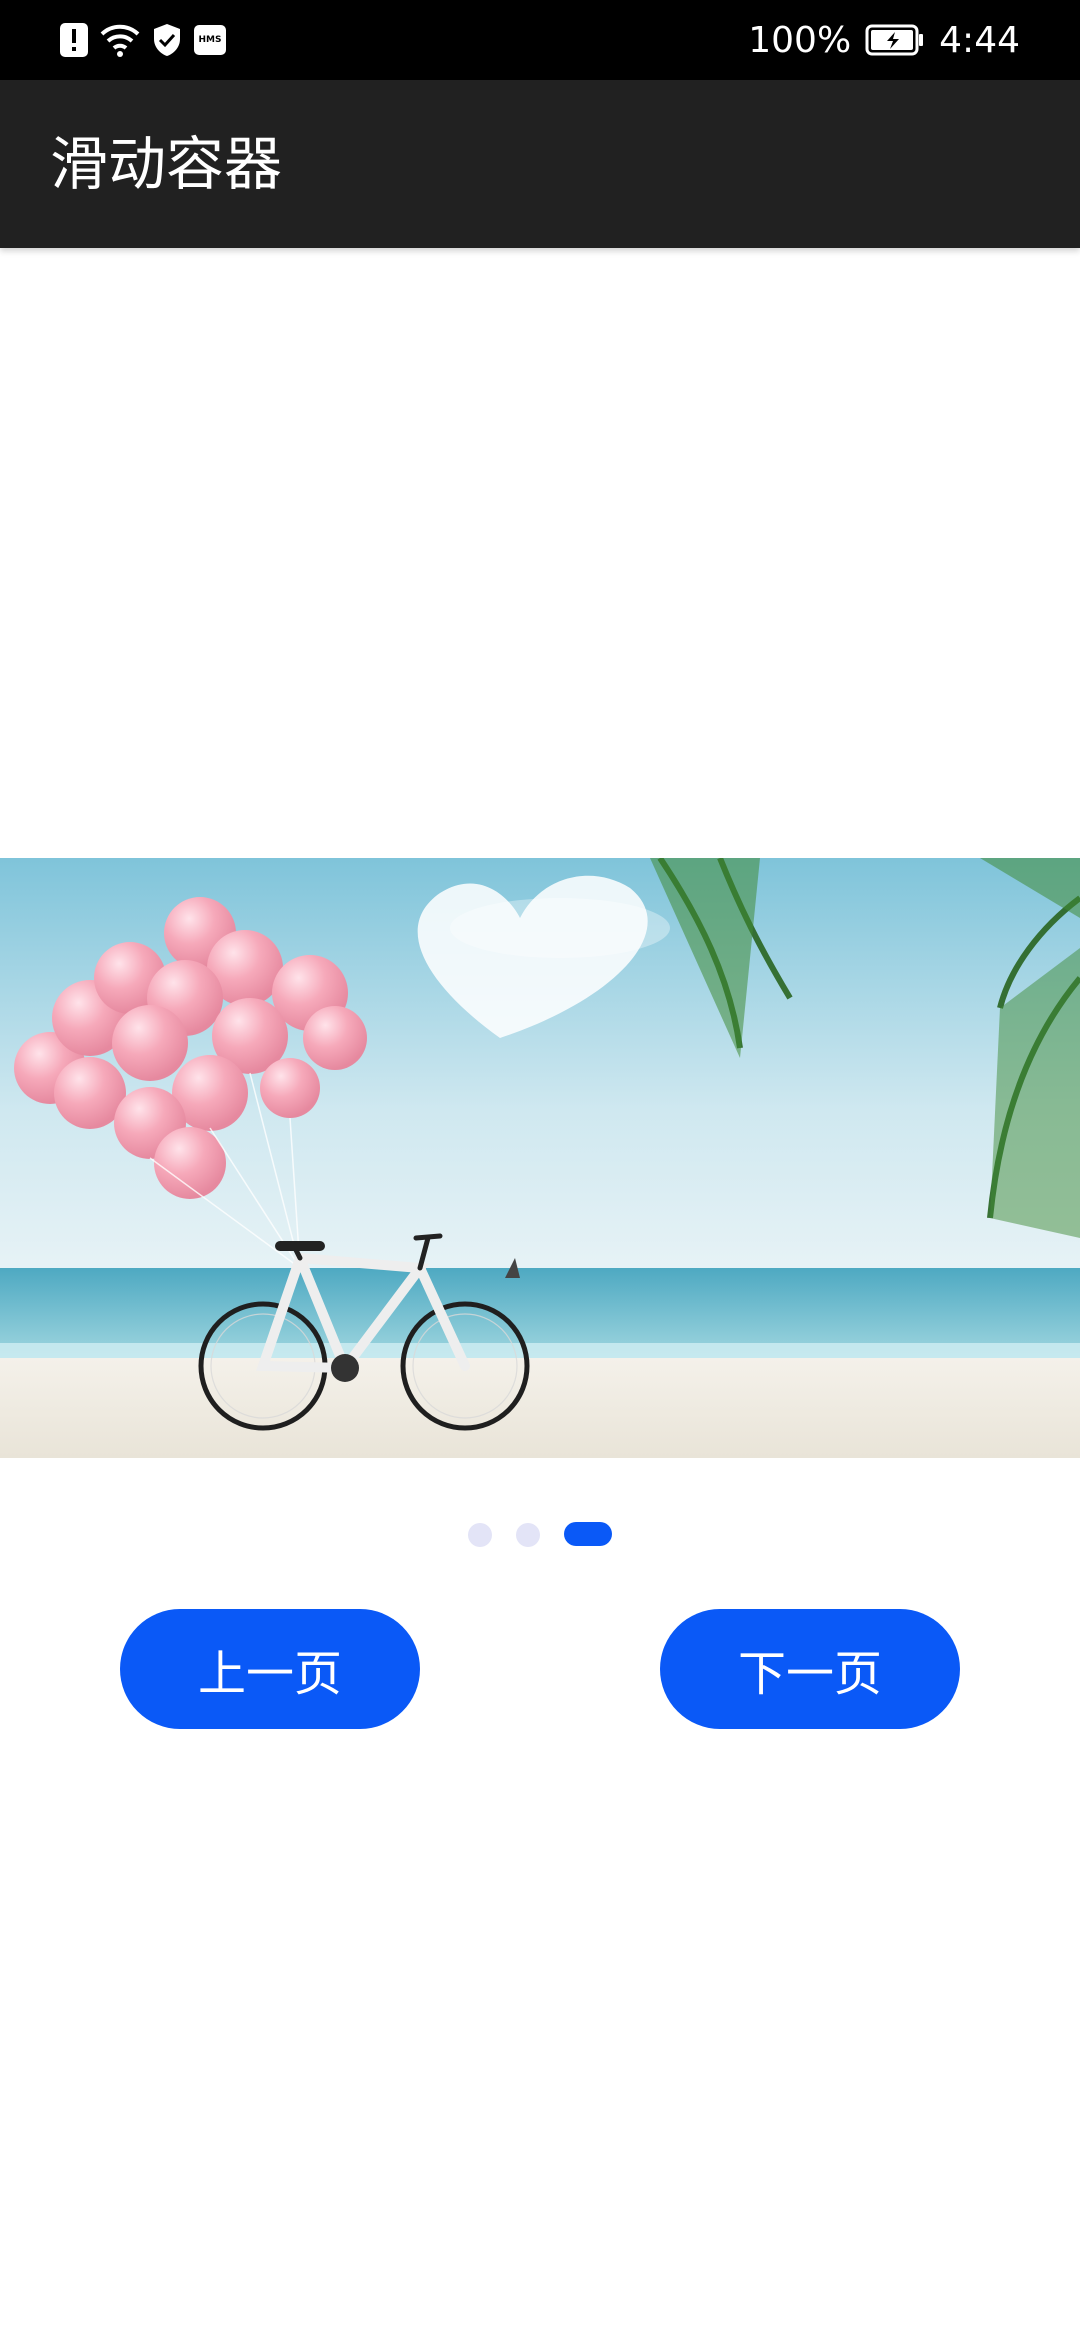 Image resolution: width=1080 pixels, height=2340 pixels. What do you see at coordinates (800, 40) in the screenshot?
I see `battery-percent: 100%` at bounding box center [800, 40].